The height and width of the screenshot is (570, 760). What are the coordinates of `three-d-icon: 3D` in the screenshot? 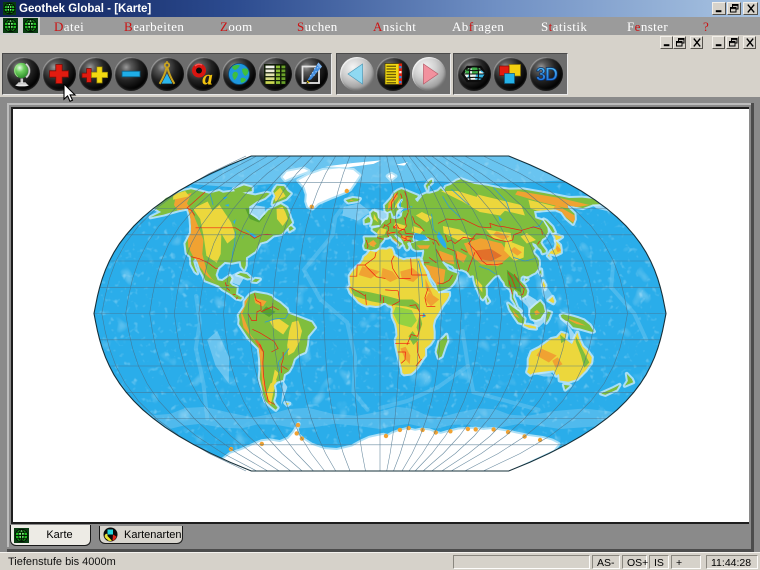 It's located at (548, 74).